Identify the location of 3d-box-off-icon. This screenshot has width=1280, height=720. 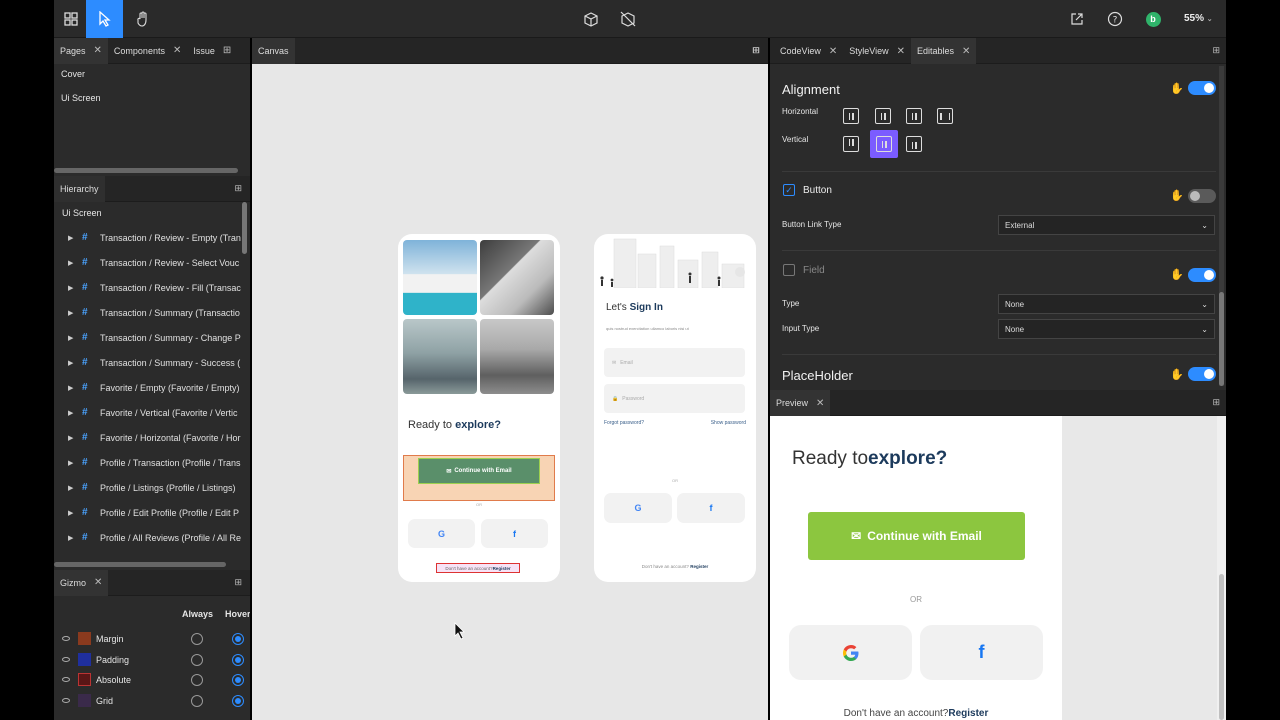
(628, 19).